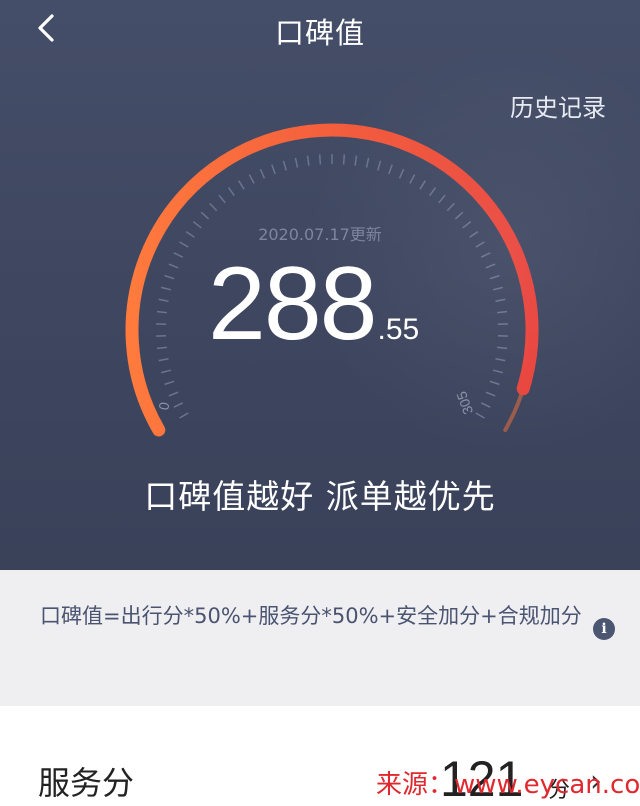 The height and width of the screenshot is (806, 640). What do you see at coordinates (86, 783) in the screenshot?
I see `service-score-label: 服务分` at bounding box center [86, 783].